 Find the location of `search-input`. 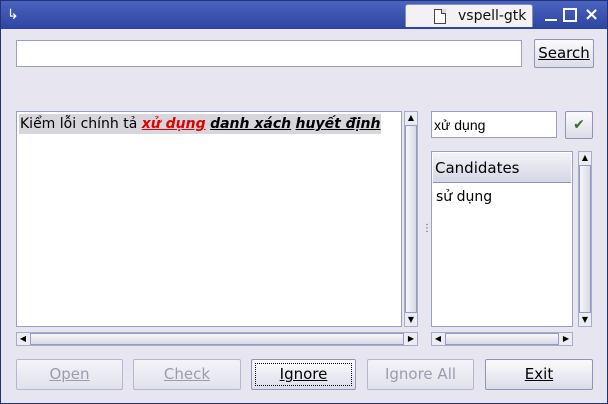

search-input is located at coordinates (269, 53).